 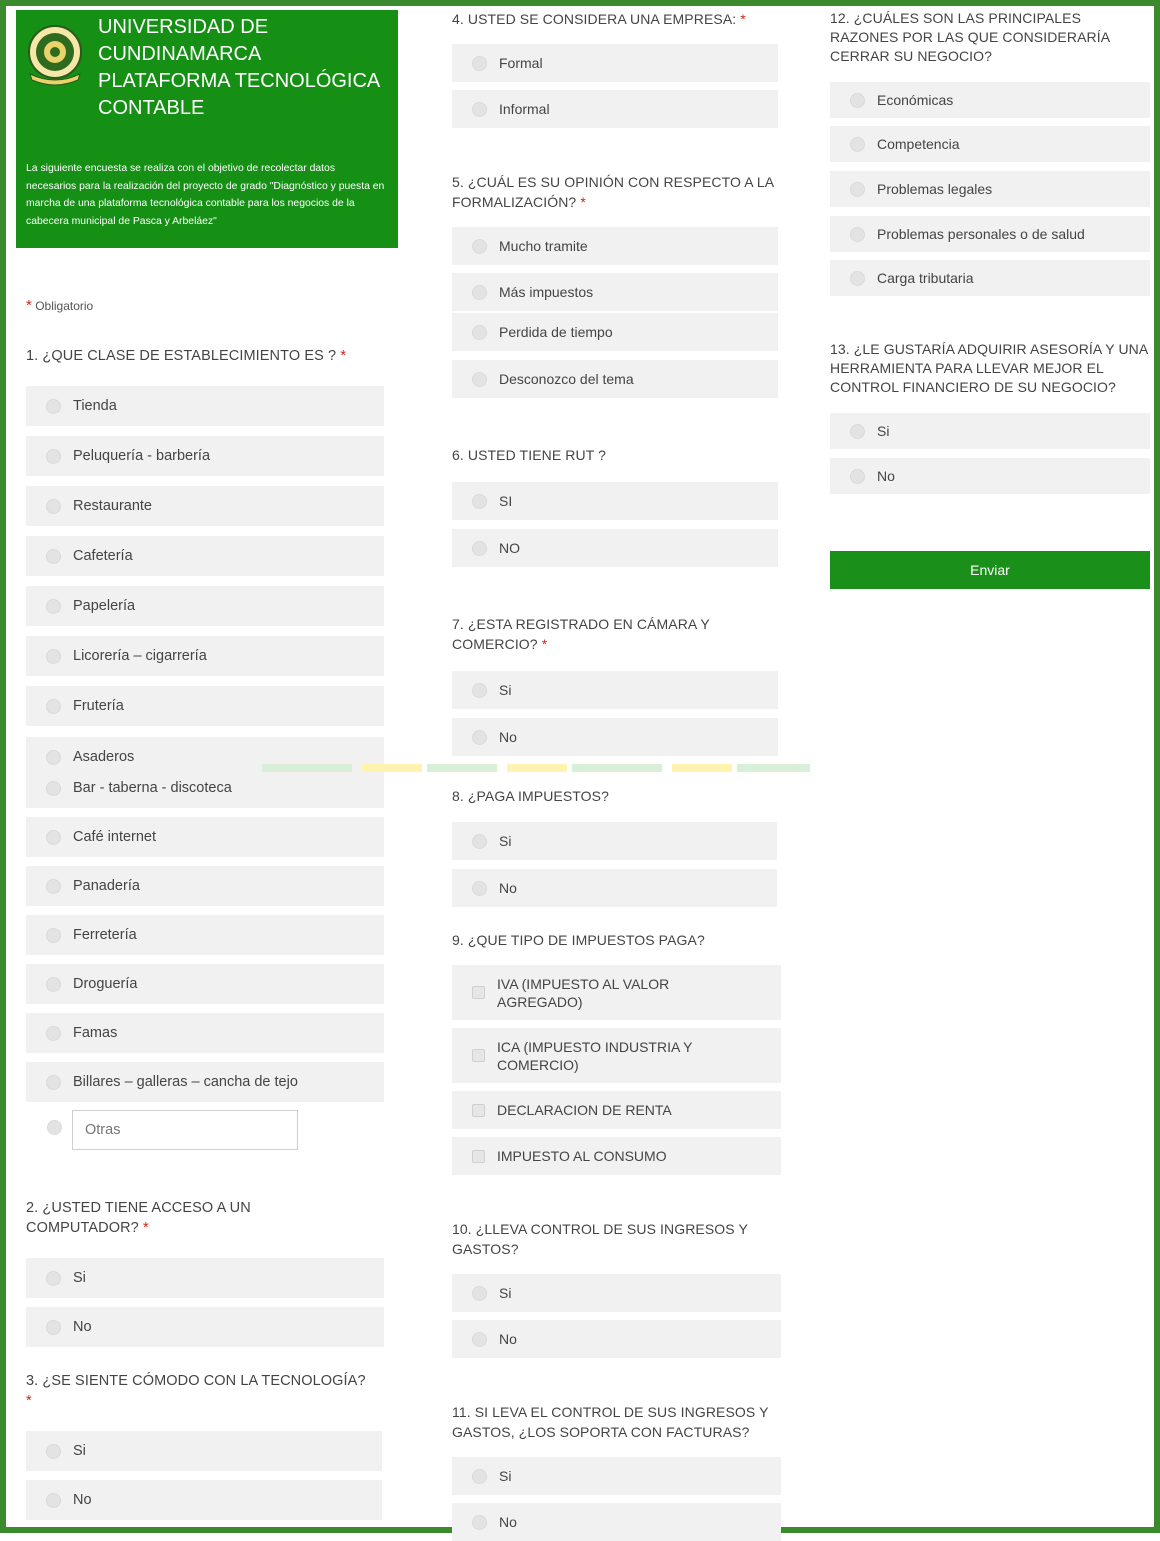 I want to click on q12-option-3: Problemas legales, so click(x=990, y=189).